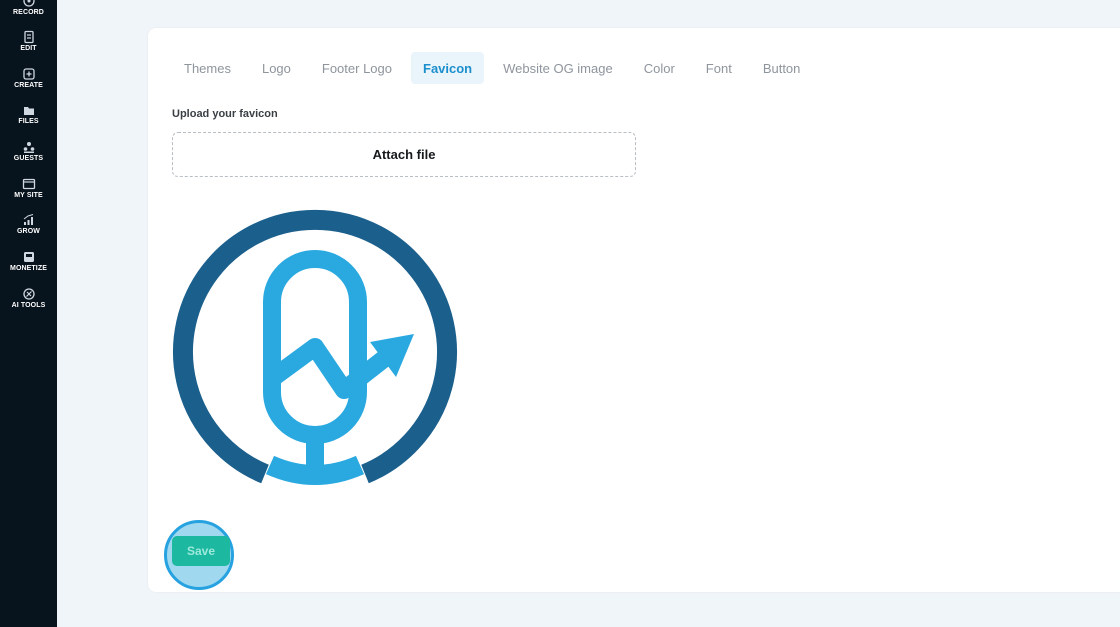  I want to click on growth-chart-icon, so click(28, 219).